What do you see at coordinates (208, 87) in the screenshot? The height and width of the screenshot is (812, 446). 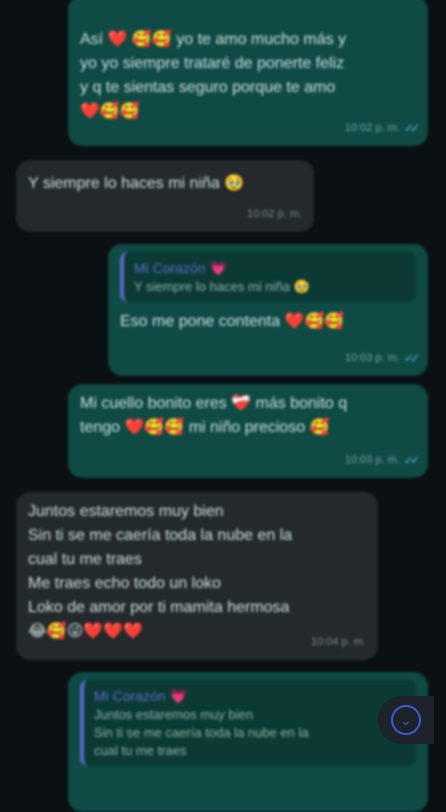 I see `message-line: y q te sientas seguro porque te amo` at bounding box center [208, 87].